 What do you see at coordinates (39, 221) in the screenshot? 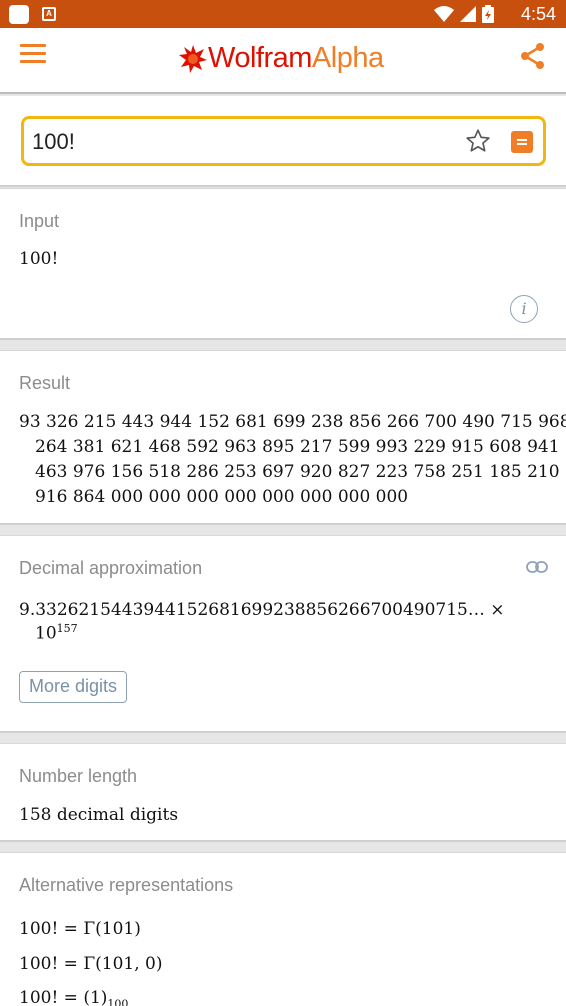
I see `pod-title-input: Input` at bounding box center [39, 221].